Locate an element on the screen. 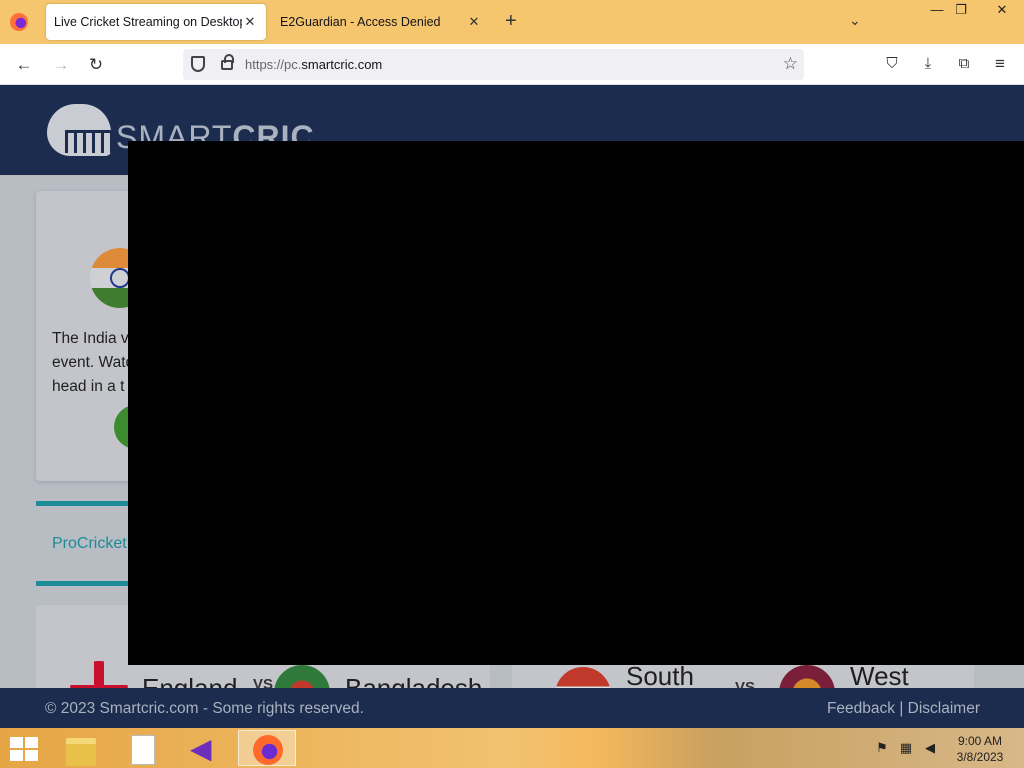 This screenshot has height=768, width=1024. description-line: The India v is located at coordinates (90, 338).